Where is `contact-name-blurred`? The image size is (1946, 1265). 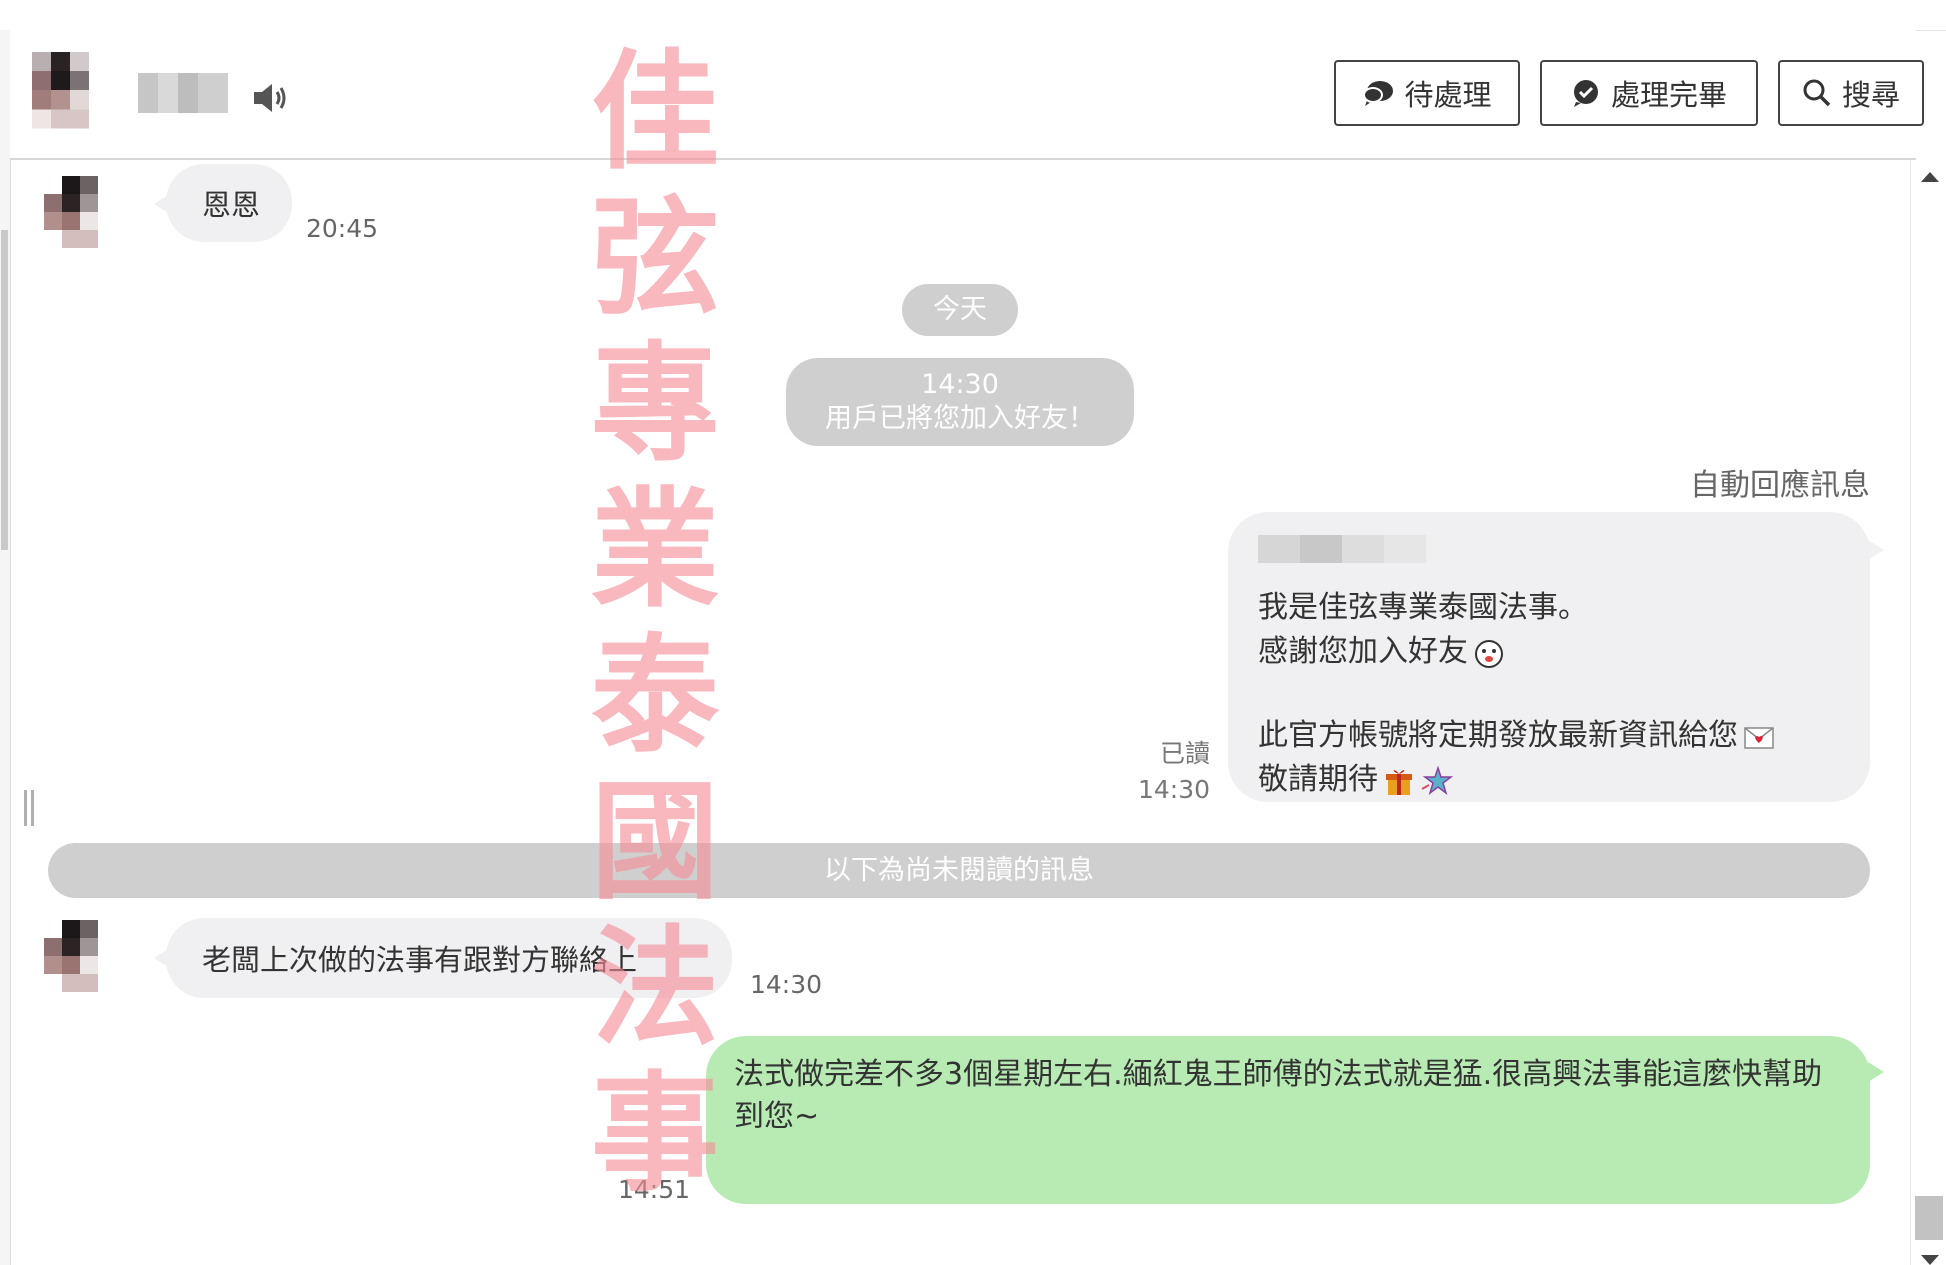 contact-name-blurred is located at coordinates (183, 93).